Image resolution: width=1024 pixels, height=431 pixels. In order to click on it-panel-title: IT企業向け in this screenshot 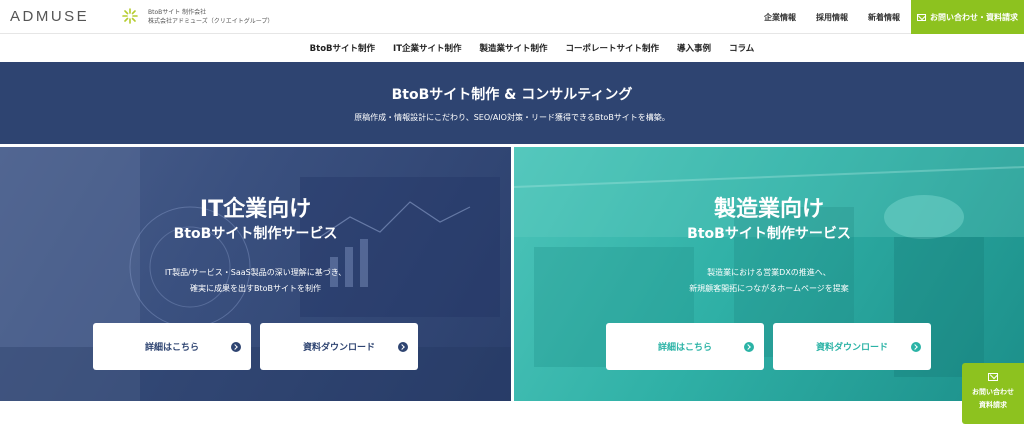, I will do `click(255, 209)`.